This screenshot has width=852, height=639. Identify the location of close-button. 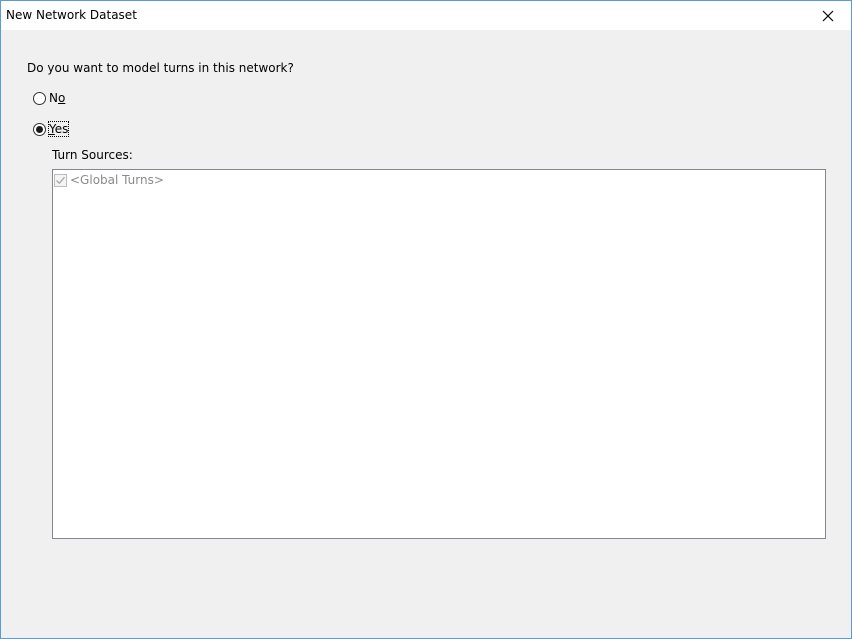
(828, 15).